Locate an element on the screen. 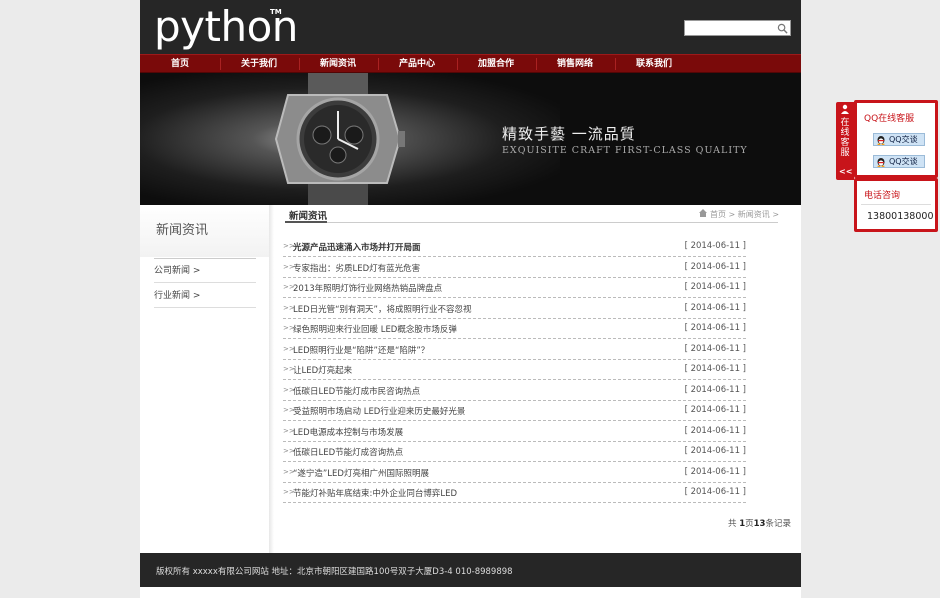 This screenshot has height=598, width=940. news-row: >> 受益照明市场启动 LED行业迎来历史最好光景 [ 2014-06-11 ] is located at coordinates (514, 411).